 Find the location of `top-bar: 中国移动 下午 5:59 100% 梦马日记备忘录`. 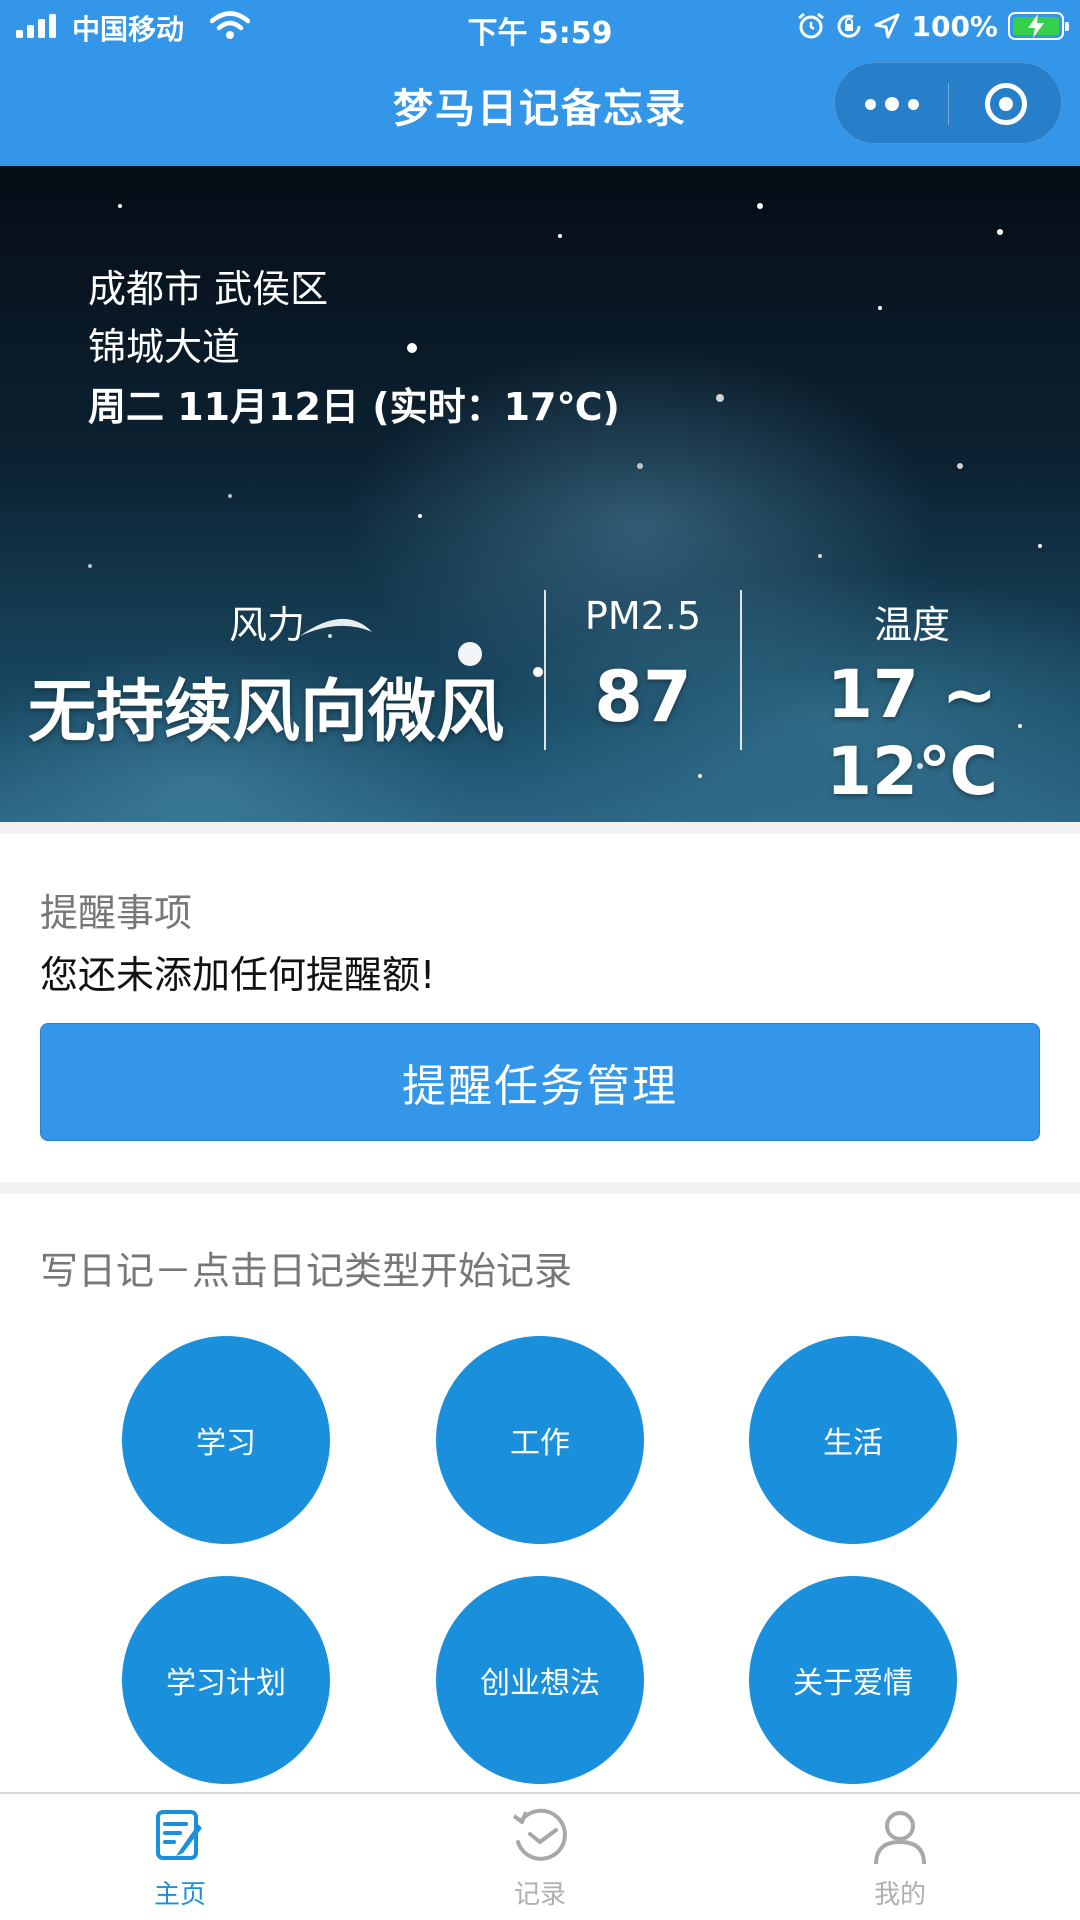

top-bar: 中国移动 下午 5:59 100% 梦马日记备忘录 is located at coordinates (540, 83).